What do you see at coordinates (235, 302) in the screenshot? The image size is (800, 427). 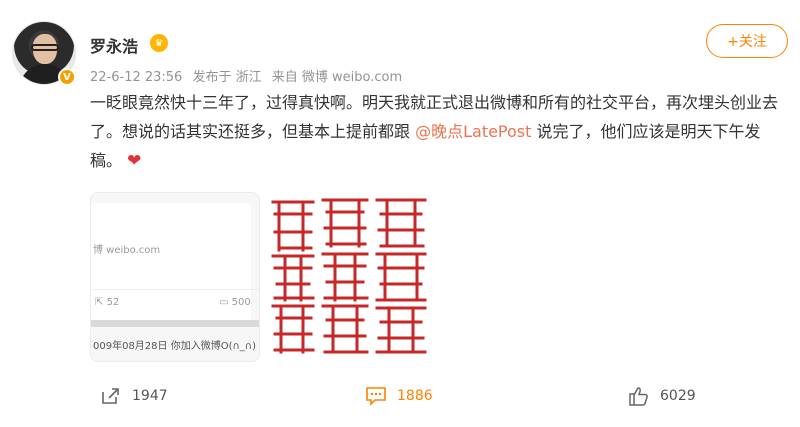 I see `thumb-comment-count: ▭ 500` at bounding box center [235, 302].